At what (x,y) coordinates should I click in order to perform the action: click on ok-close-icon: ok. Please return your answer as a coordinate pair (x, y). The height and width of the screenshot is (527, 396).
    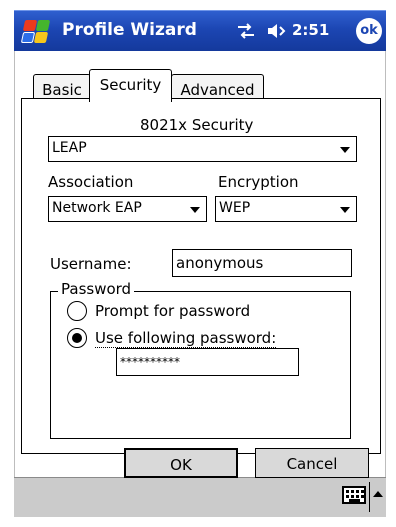
    Looking at the image, I should click on (369, 31).